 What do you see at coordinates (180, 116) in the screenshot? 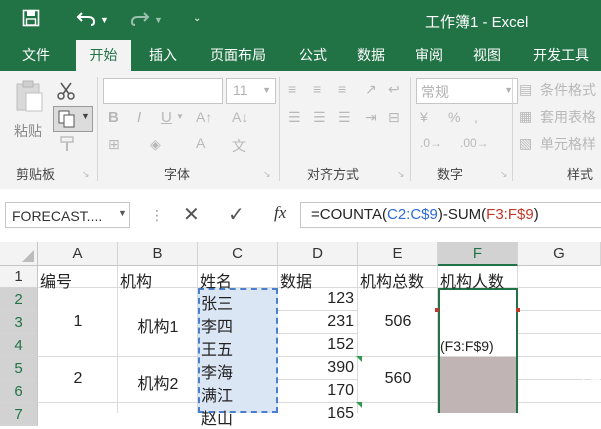
I see `underline-dropdown-icon: ▼` at bounding box center [180, 116].